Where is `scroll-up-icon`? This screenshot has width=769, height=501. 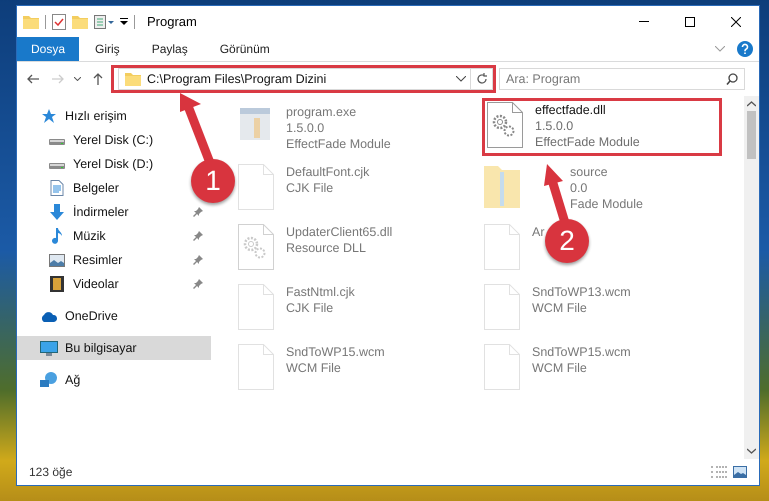
scroll-up-icon is located at coordinates (751, 104).